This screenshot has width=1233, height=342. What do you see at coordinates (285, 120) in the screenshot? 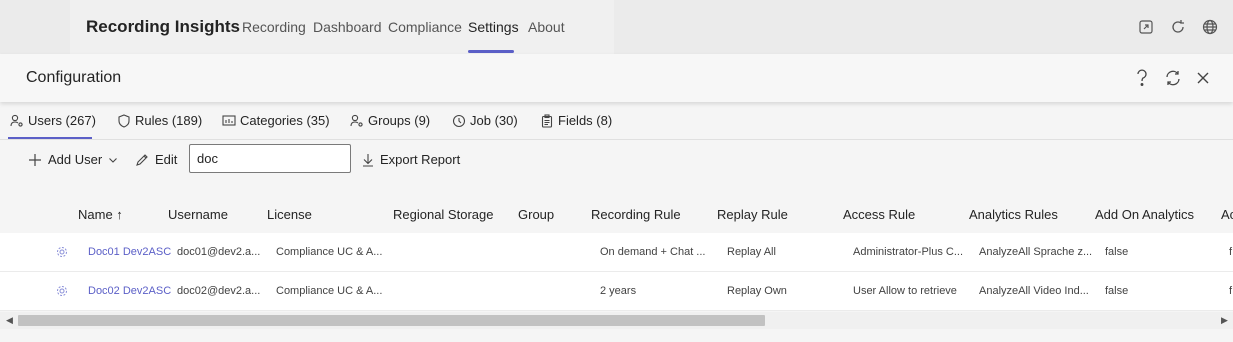
I see `tab-categories-label: Categories (35)` at bounding box center [285, 120].